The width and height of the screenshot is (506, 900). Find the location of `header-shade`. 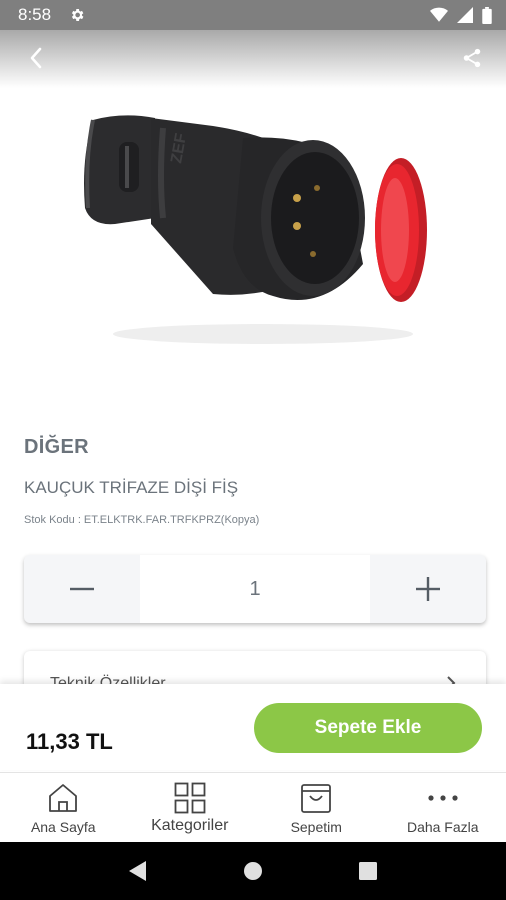

header-shade is located at coordinates (253, 59).